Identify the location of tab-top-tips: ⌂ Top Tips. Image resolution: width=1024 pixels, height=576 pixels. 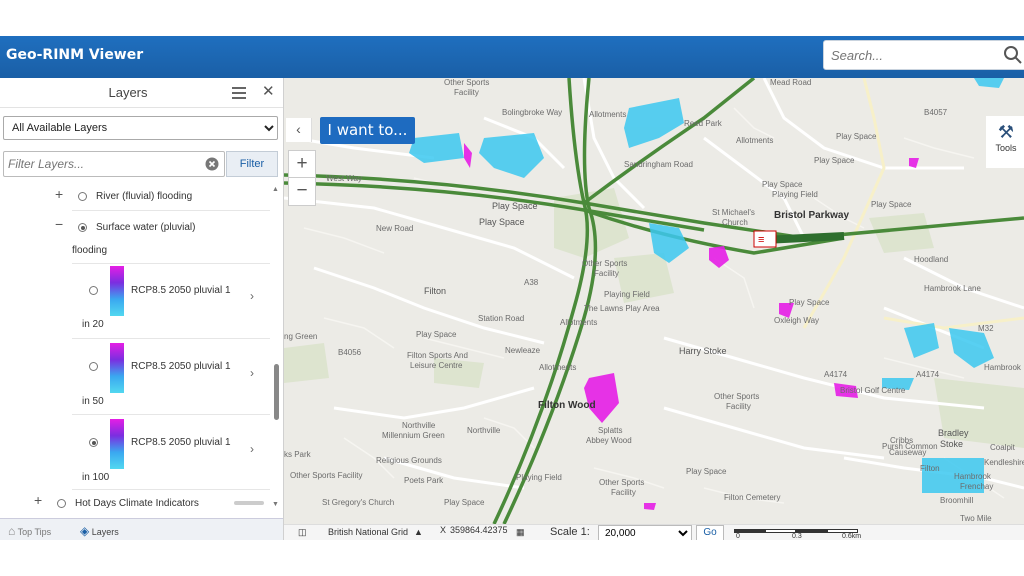
(29, 530).